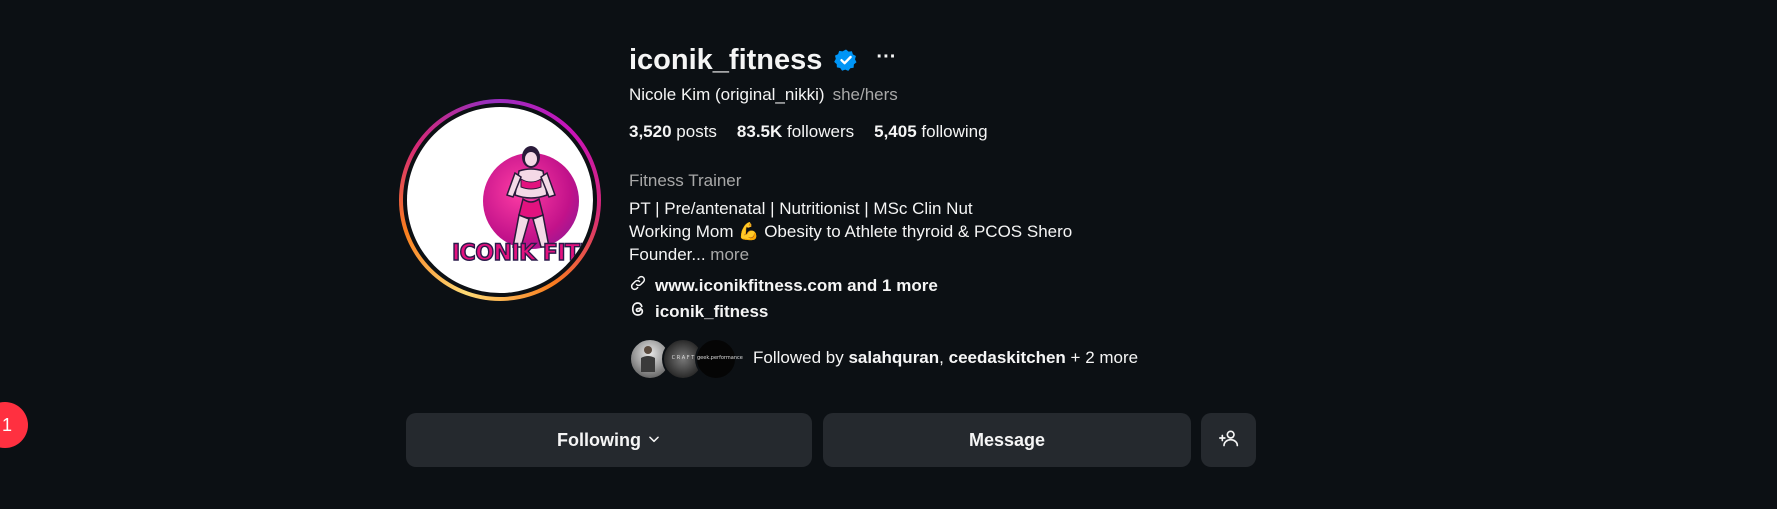 This screenshot has height=509, width=1777. I want to click on bio-line-2-start: Working Mom, so click(681, 231).